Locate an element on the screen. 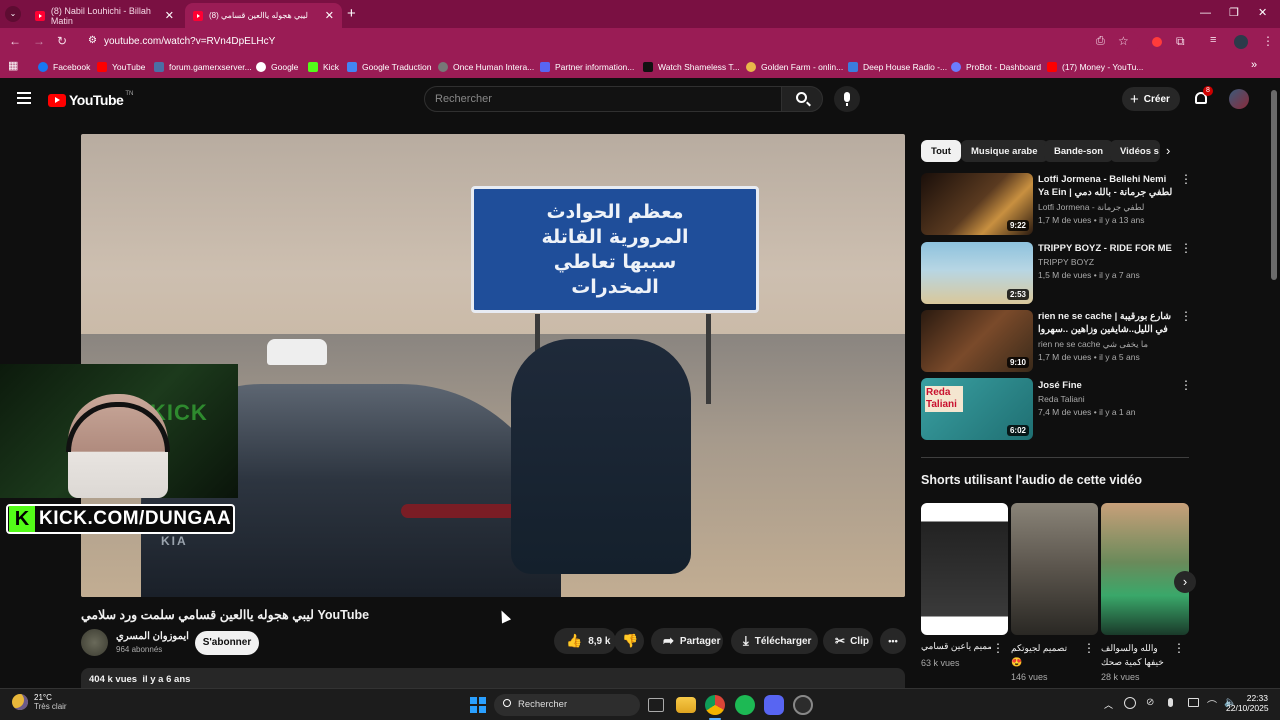 This screenshot has height=720, width=1280. close-window-icon: ✕ is located at coordinates (1262, 12).